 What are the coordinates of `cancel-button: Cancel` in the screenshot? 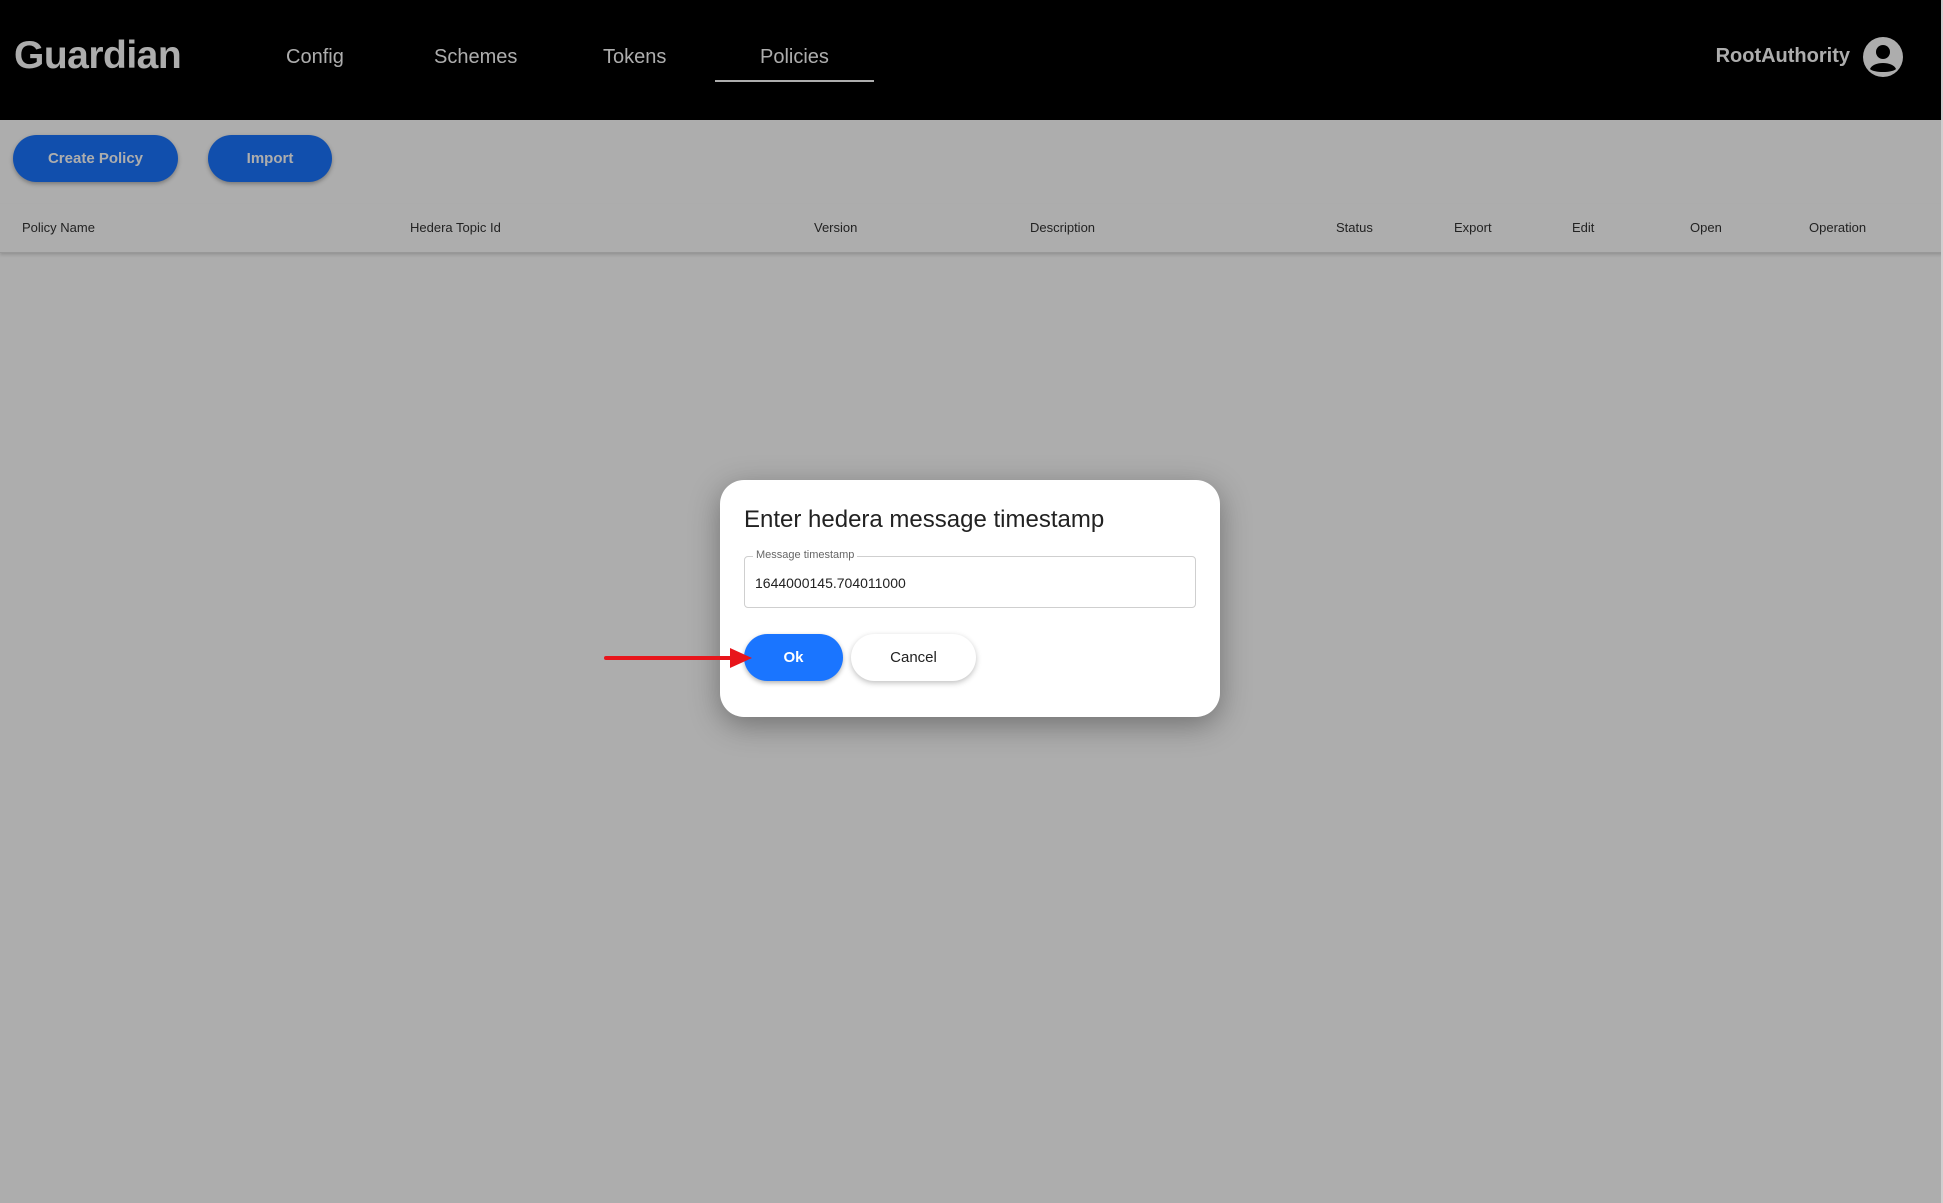 It's located at (913, 657).